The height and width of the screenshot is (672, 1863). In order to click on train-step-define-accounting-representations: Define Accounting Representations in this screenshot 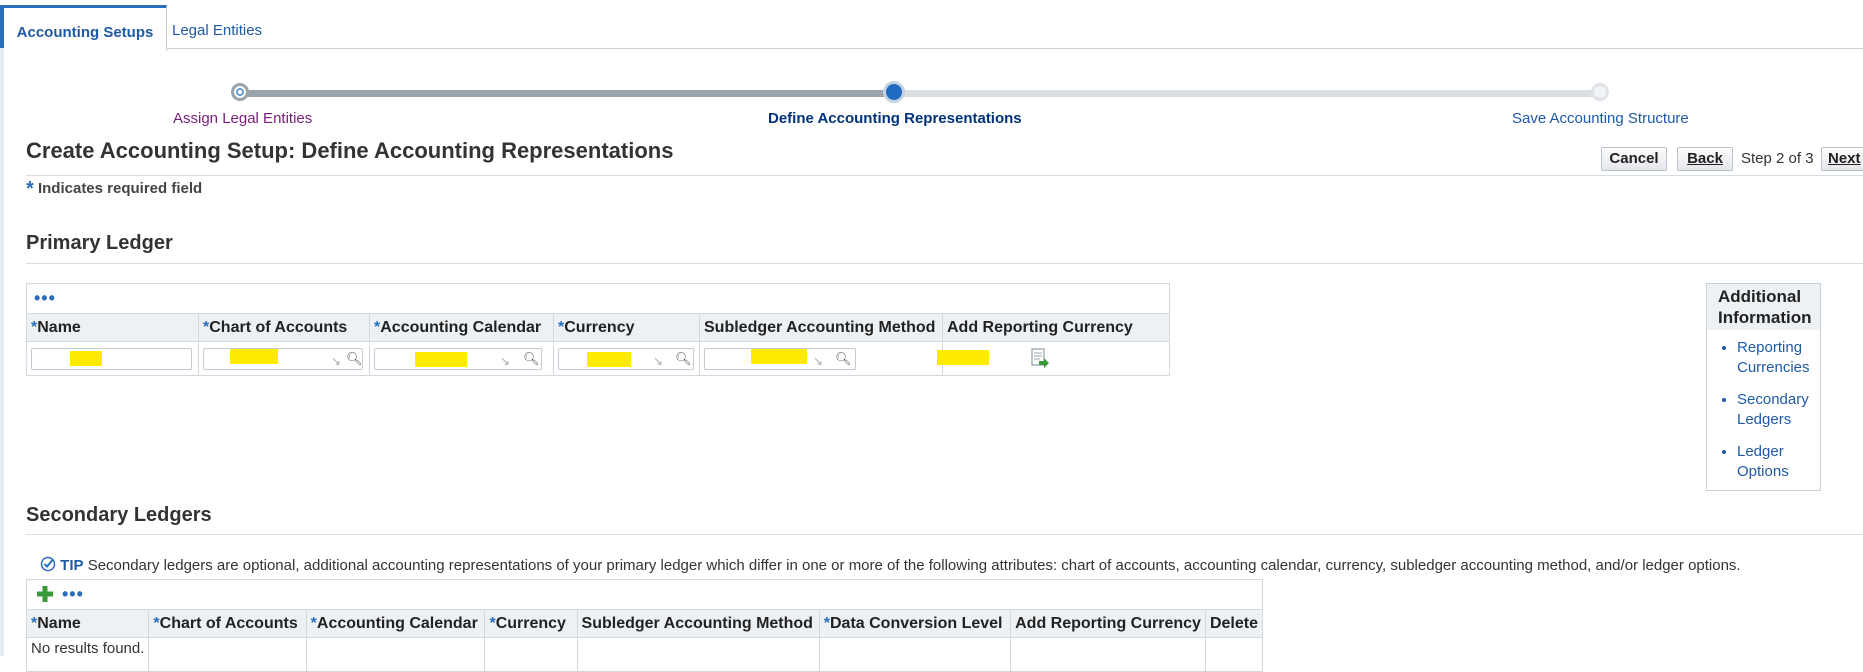, I will do `click(895, 118)`.